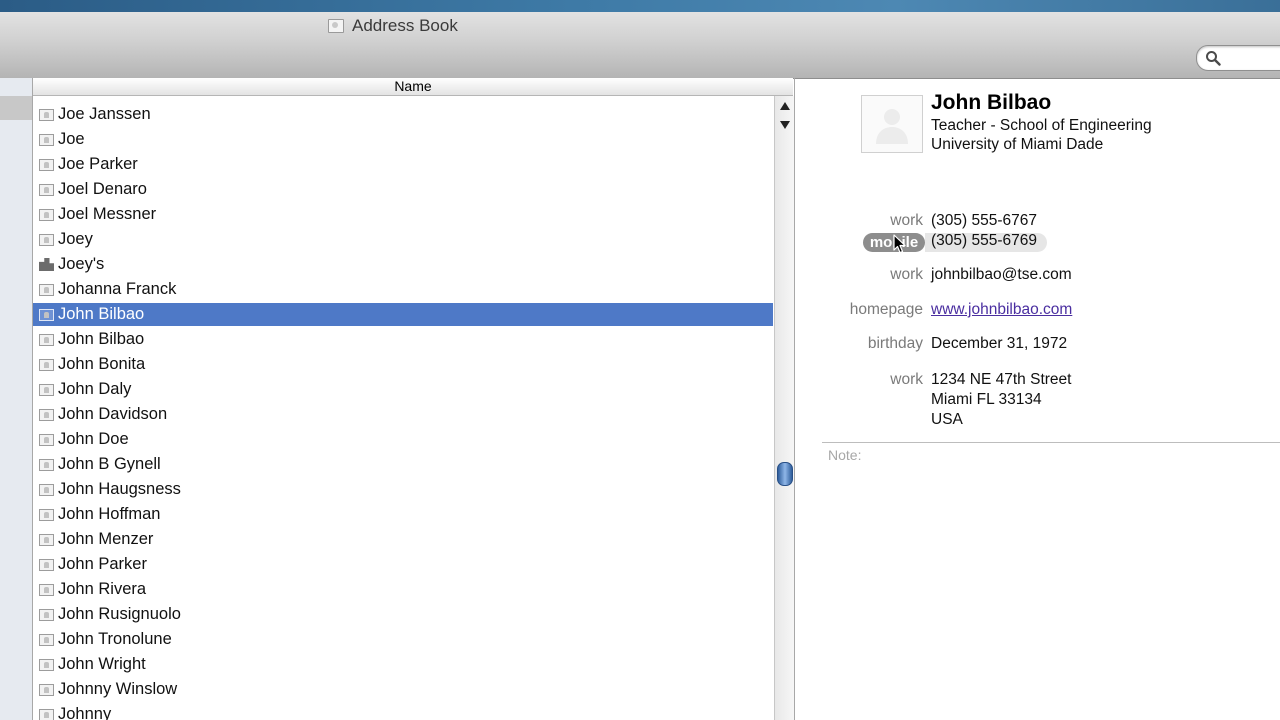 This screenshot has height=720, width=1280. What do you see at coordinates (403, 114) in the screenshot?
I see `list-item: Joe Janssen` at bounding box center [403, 114].